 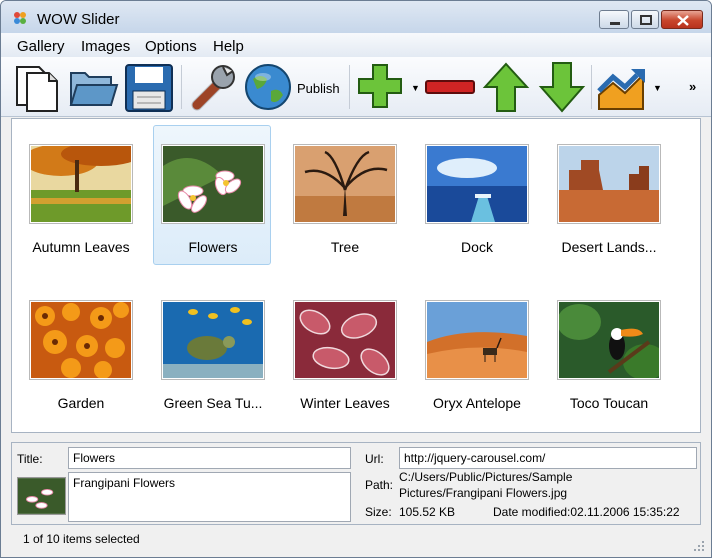 What do you see at coordinates (615, 23) in the screenshot?
I see `minimize-icon` at bounding box center [615, 23].